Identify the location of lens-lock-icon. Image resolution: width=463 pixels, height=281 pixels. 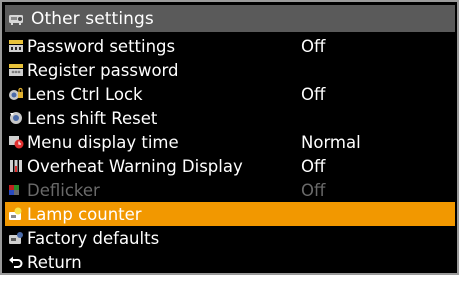
(16, 94).